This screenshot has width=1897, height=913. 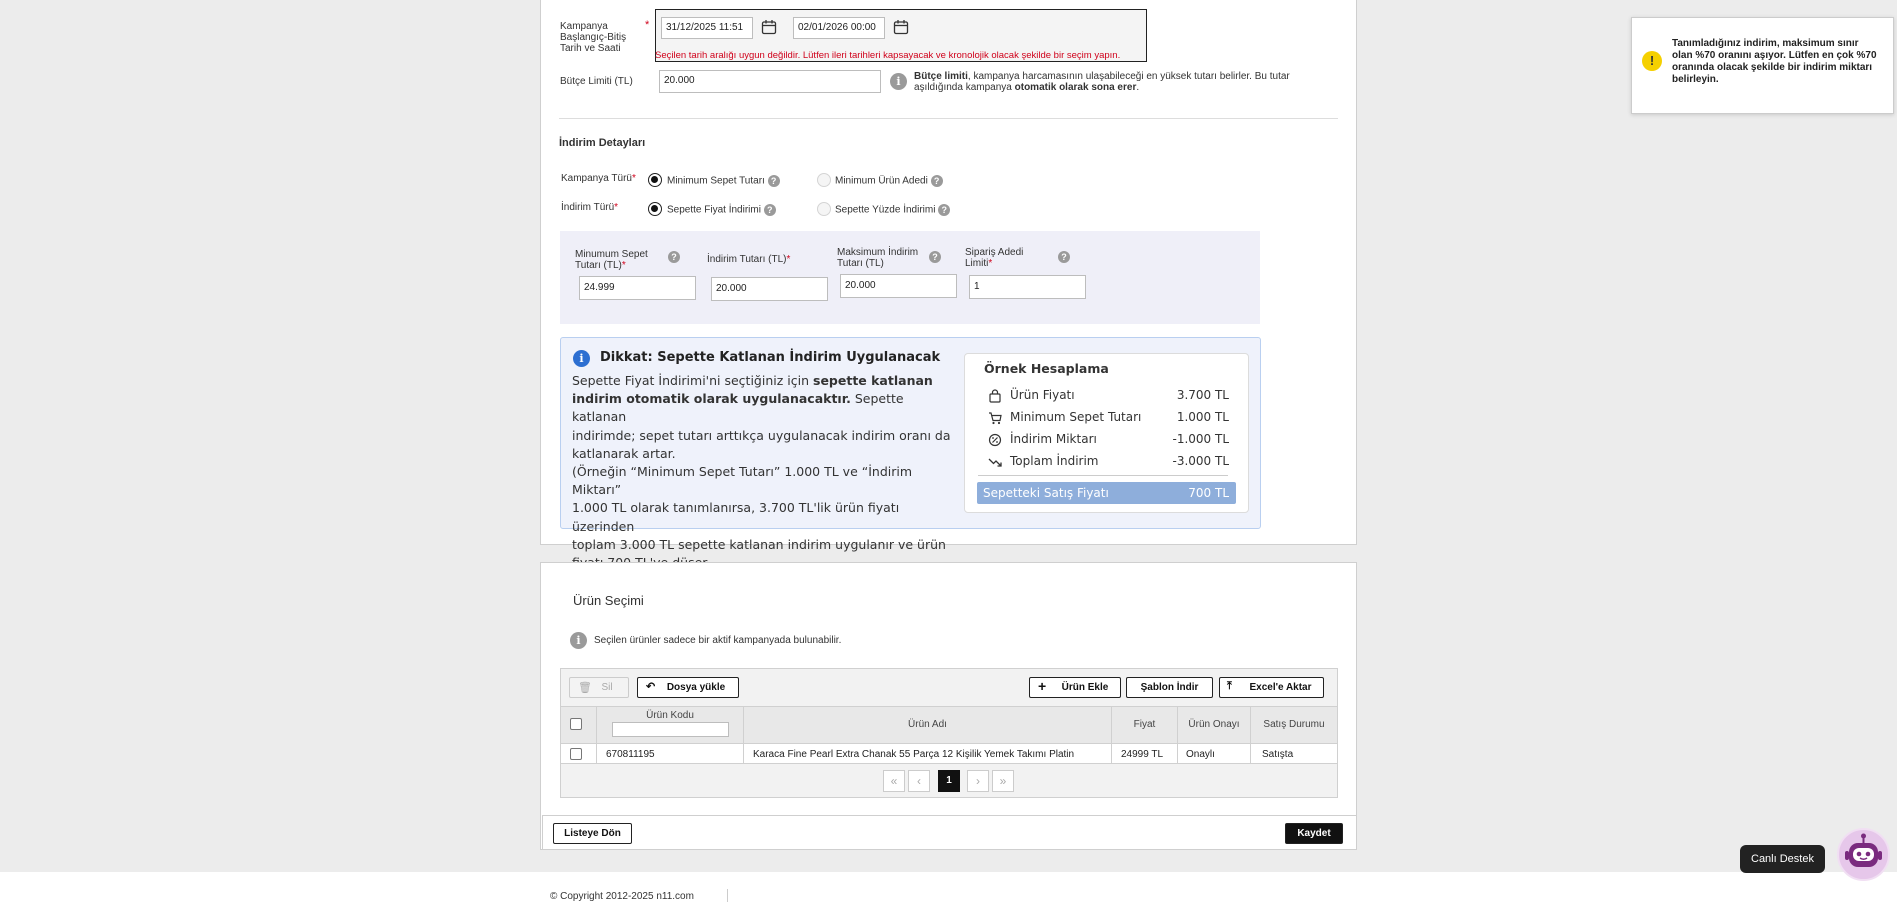 I want to click on calc-label: İndirim Miktarı, so click(x=1053, y=439).